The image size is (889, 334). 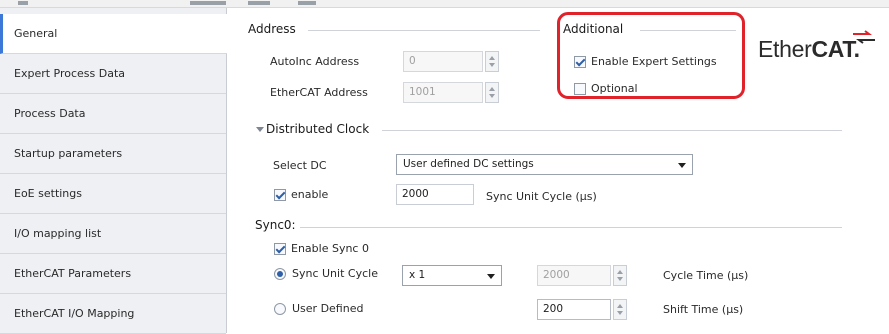 I want to click on sidebar-item-ethercat-io-mapping: EtherCAT I/O Mapping, so click(x=113, y=314).